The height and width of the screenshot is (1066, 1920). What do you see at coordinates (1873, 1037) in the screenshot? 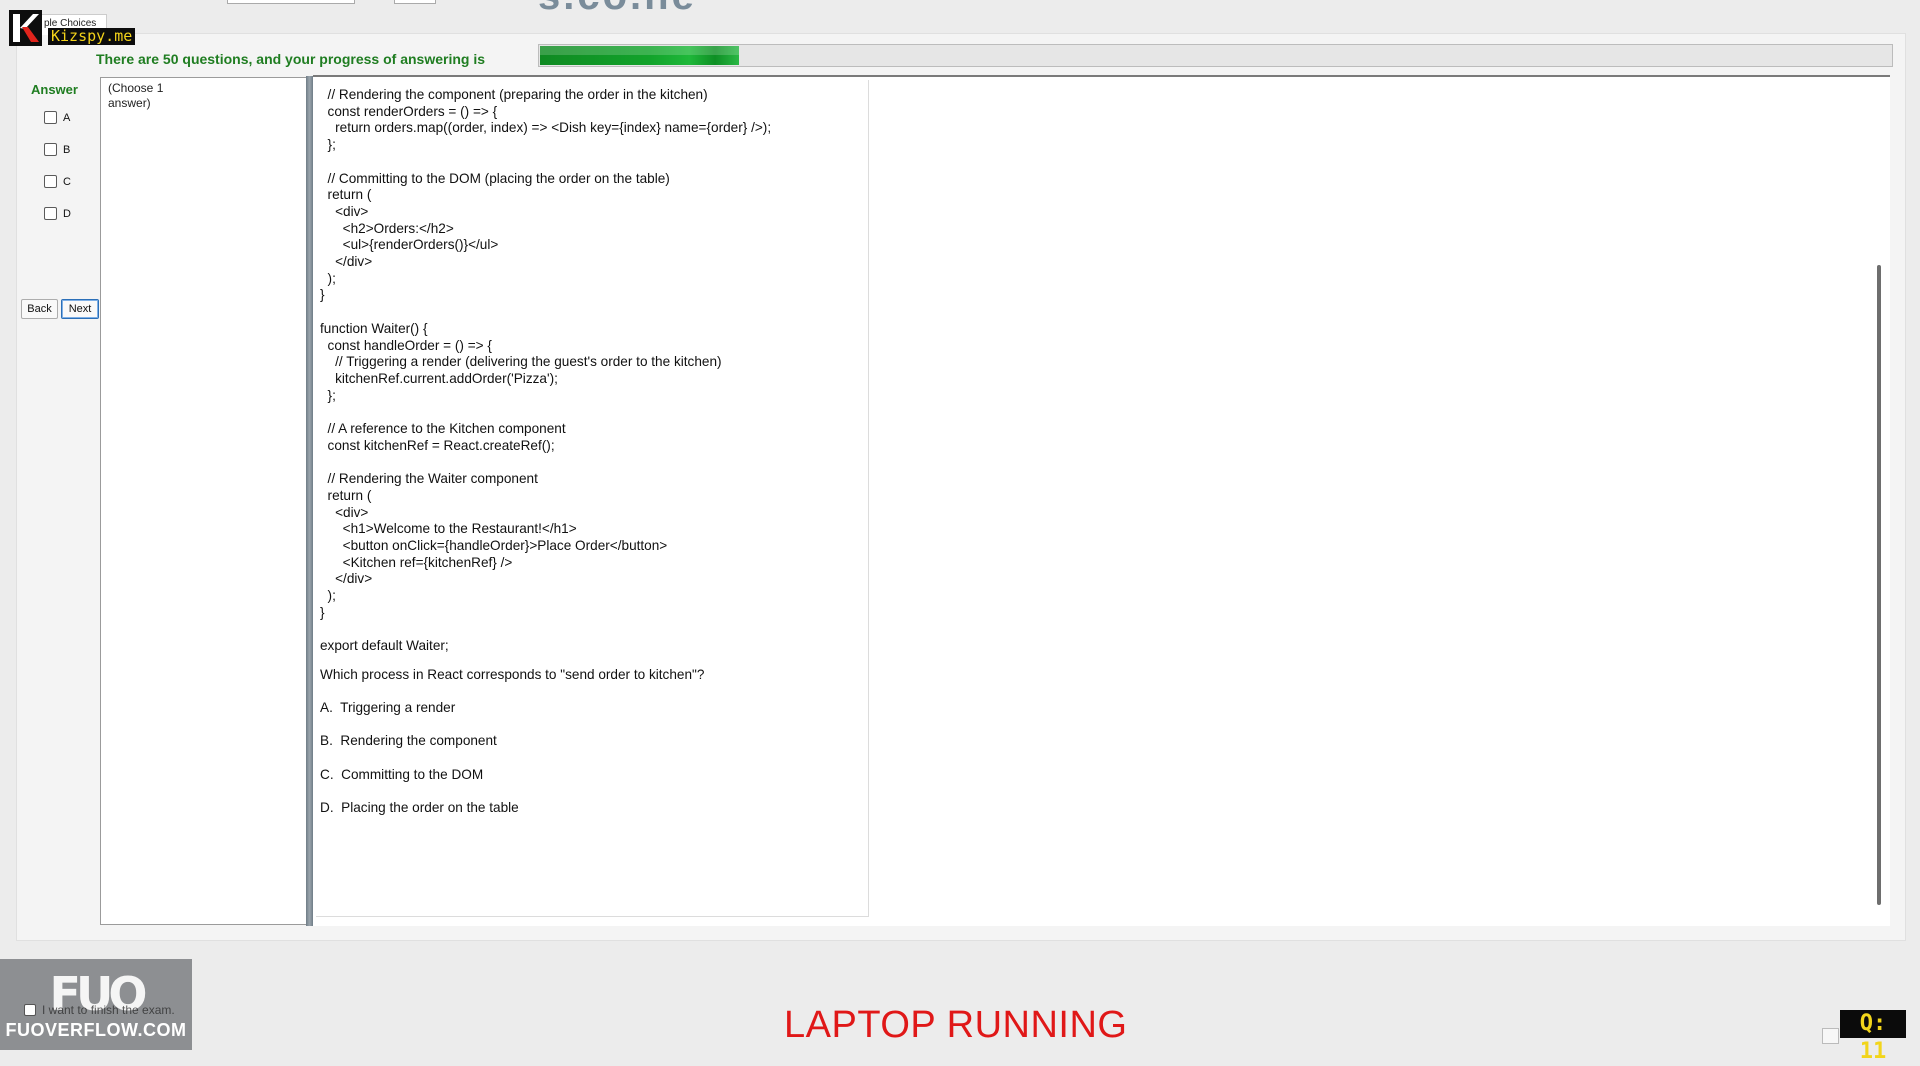
I see `question-number-badge: Q: 11` at bounding box center [1873, 1037].